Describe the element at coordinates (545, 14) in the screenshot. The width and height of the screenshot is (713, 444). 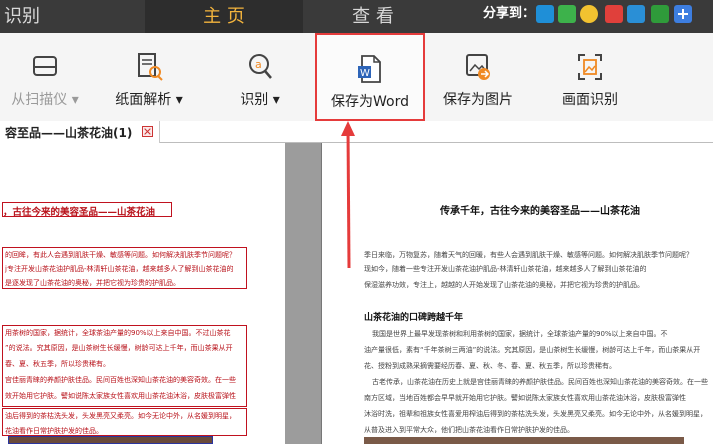
I see `qq-icon` at that location.